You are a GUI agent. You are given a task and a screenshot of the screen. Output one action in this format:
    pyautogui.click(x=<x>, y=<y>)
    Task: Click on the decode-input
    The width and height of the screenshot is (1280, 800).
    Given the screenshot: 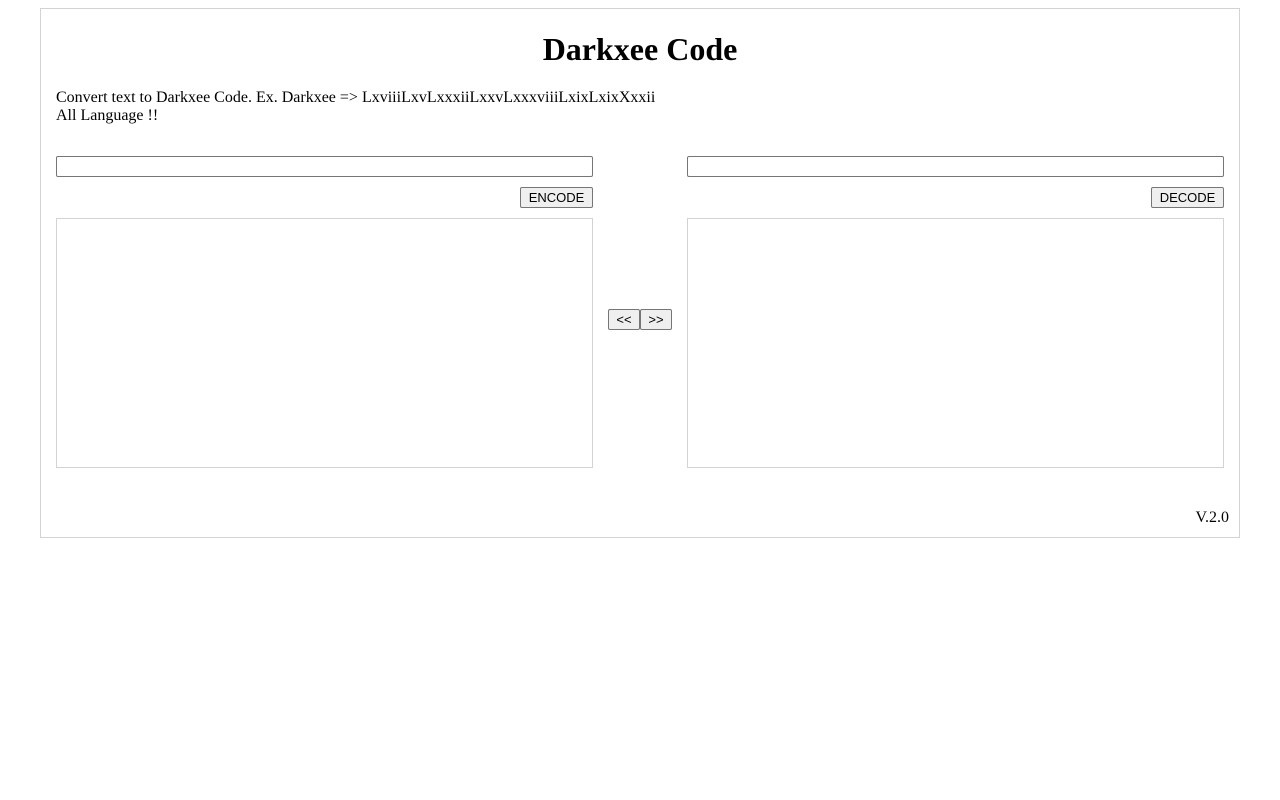 What is the action you would take?
    pyautogui.click(x=955, y=166)
    